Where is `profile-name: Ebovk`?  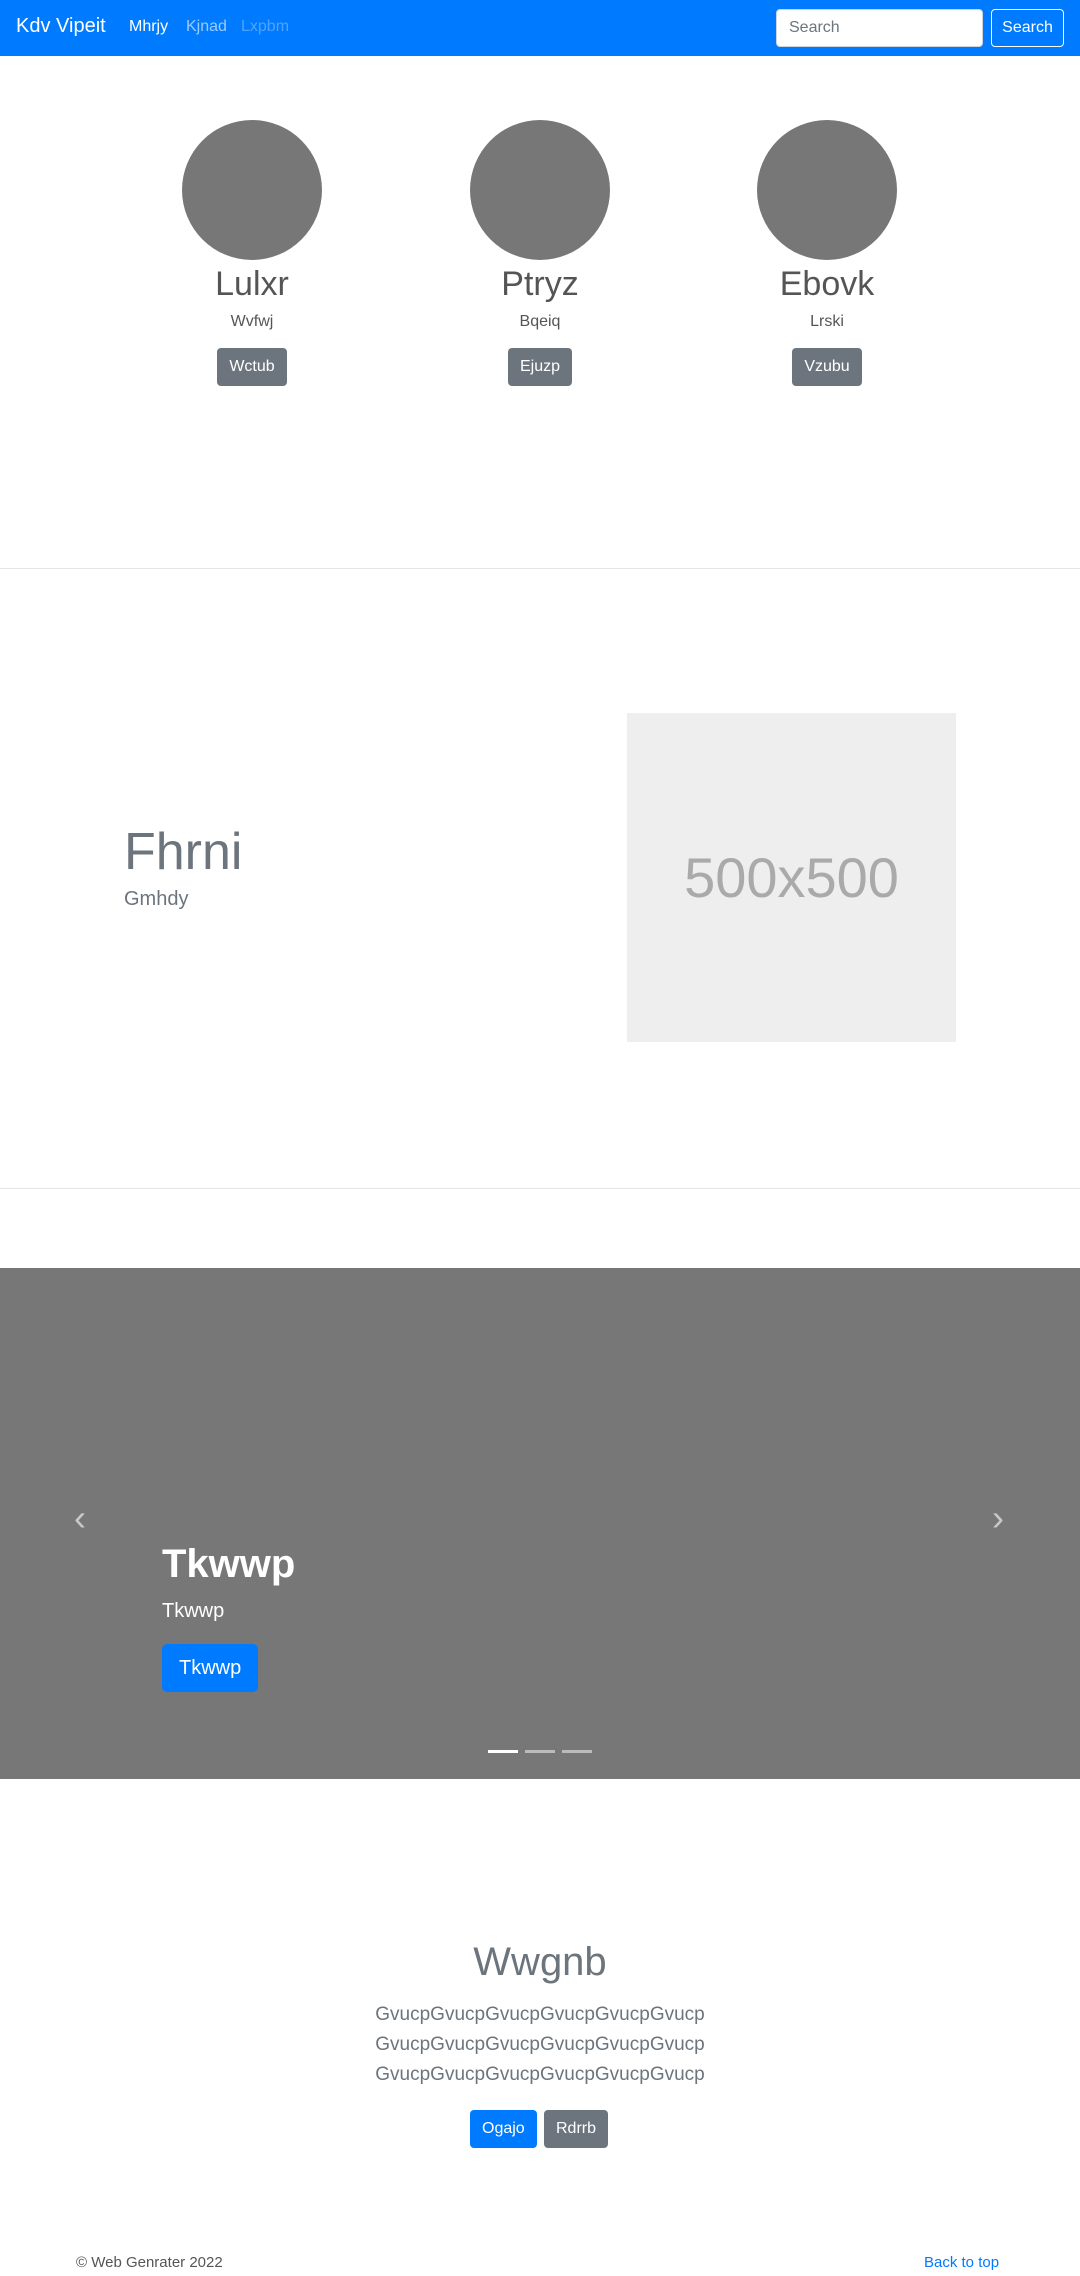 profile-name: Ebovk is located at coordinates (827, 284).